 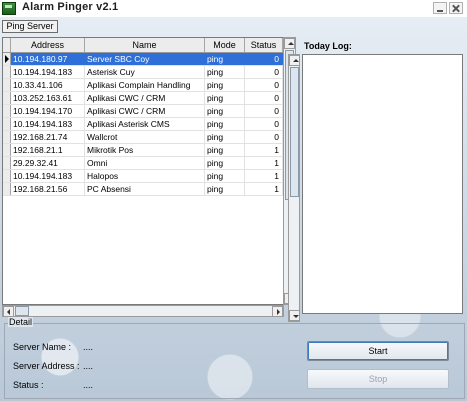 I want to click on header-name: Name, so click(x=145, y=45).